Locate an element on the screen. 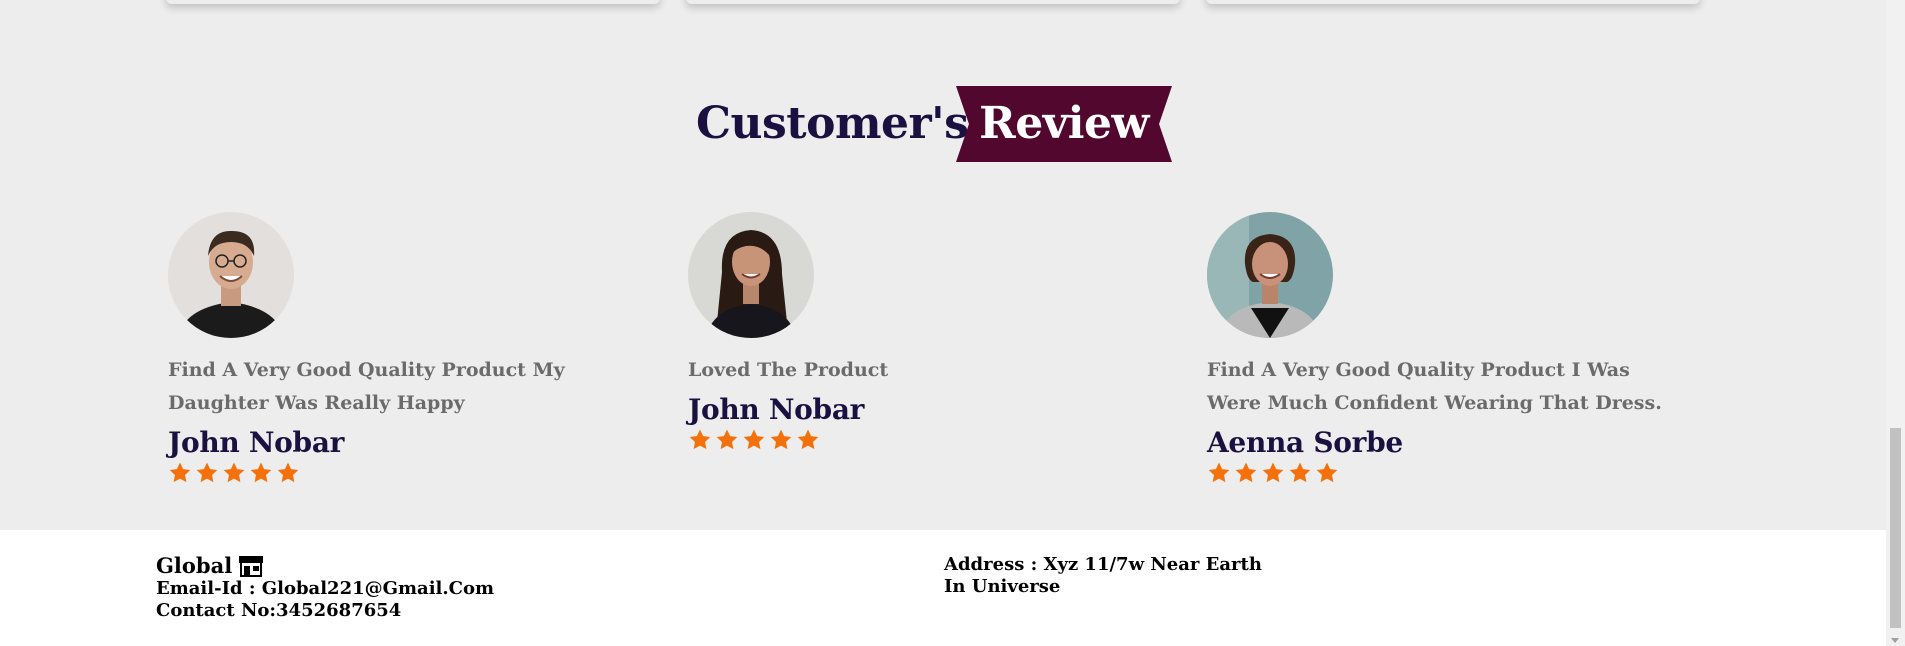  footer-phone: Contact No:3452687654 is located at coordinates (279, 610).